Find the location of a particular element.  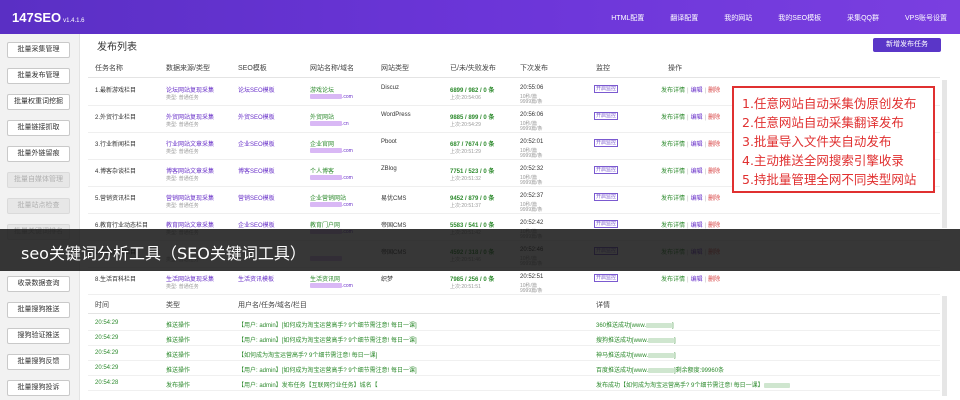

task-seo-template: 博客SEO模板 is located at coordinates (256, 170).